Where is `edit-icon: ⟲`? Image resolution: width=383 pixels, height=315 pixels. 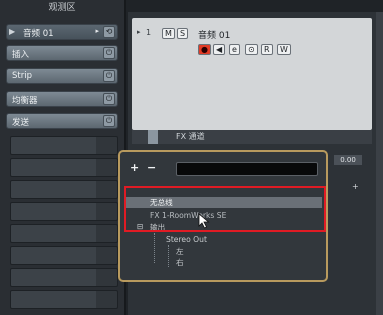
edit-icon: ⟲ is located at coordinates (109, 32).